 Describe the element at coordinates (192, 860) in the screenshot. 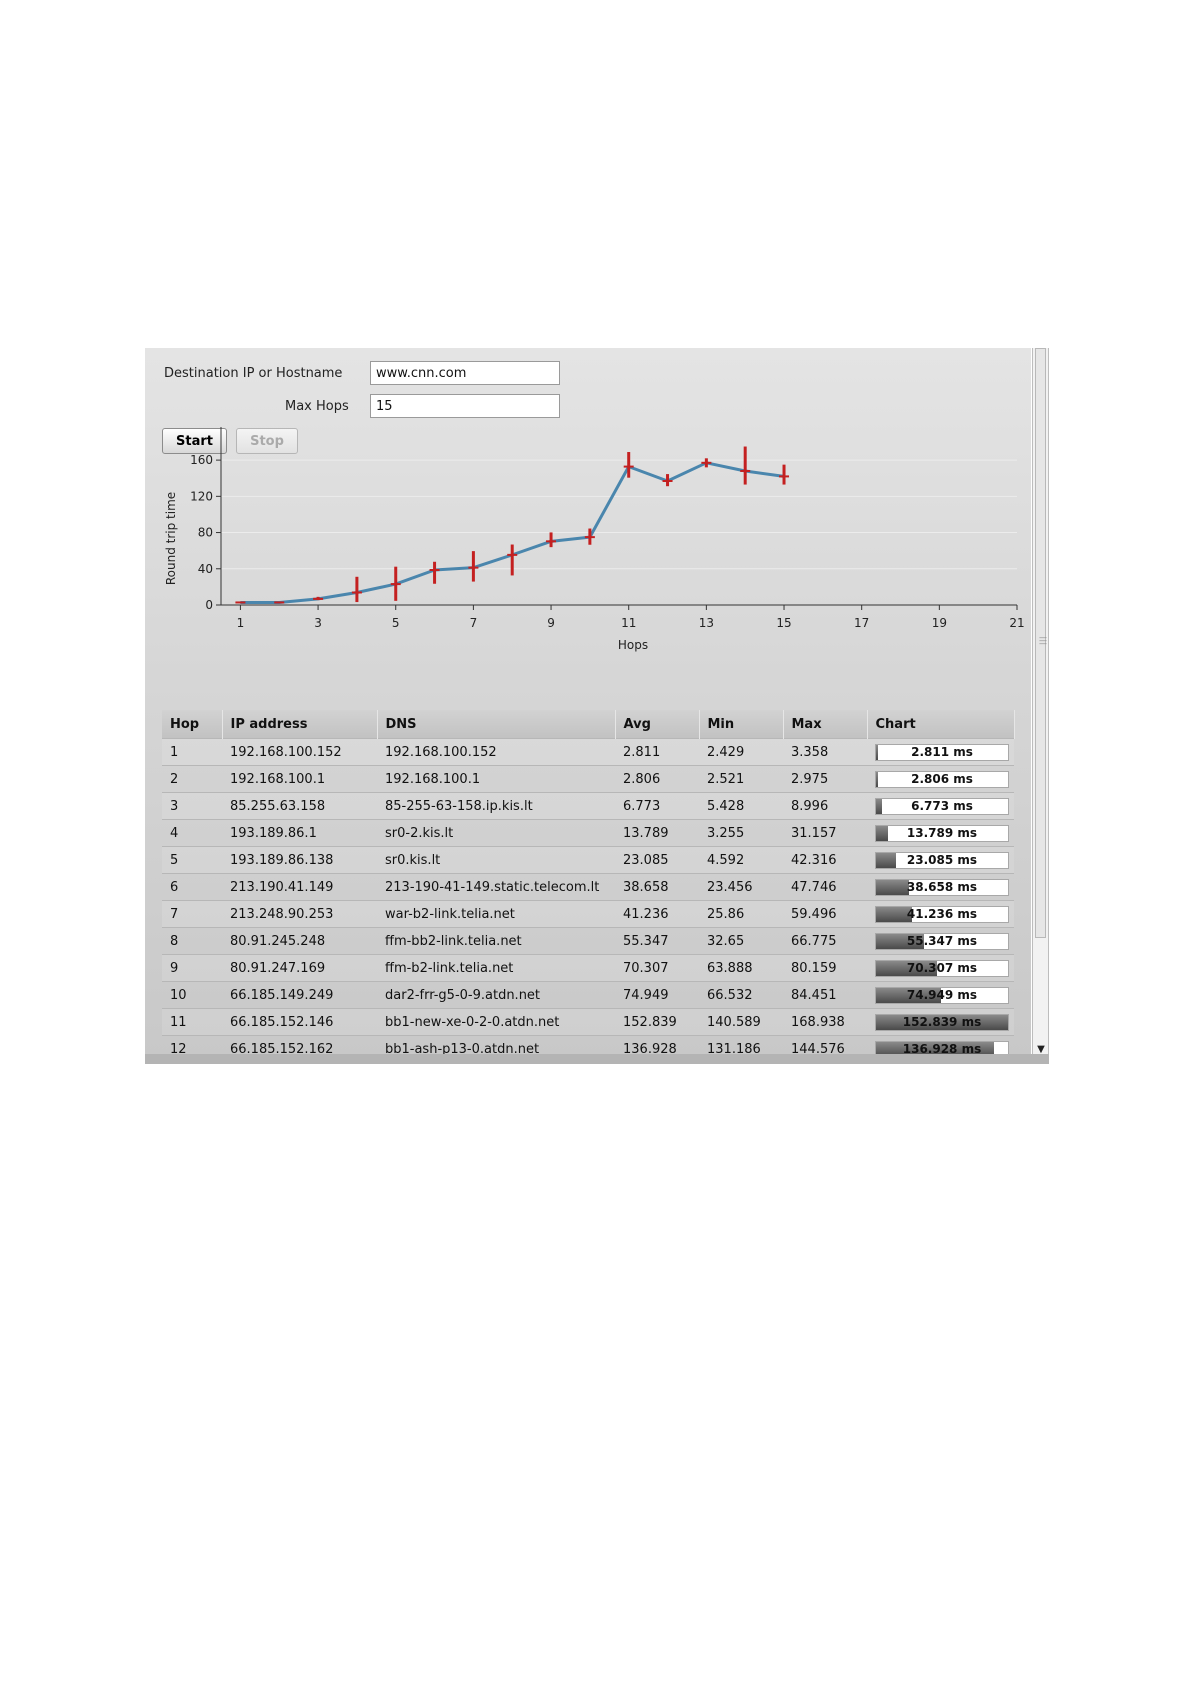

I see `hop-cell: 5` at that location.